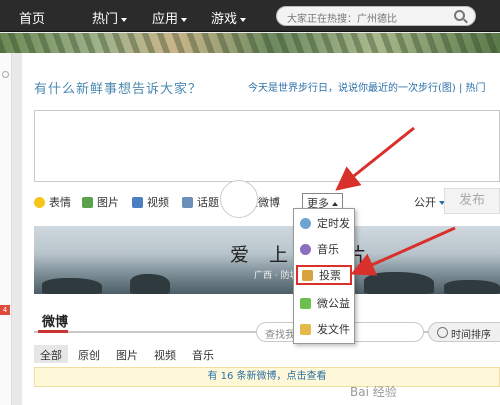 Image resolution: width=500 pixels, height=405 pixels. What do you see at coordinates (187, 202) in the screenshot?
I see `topic-icon` at bounding box center [187, 202].